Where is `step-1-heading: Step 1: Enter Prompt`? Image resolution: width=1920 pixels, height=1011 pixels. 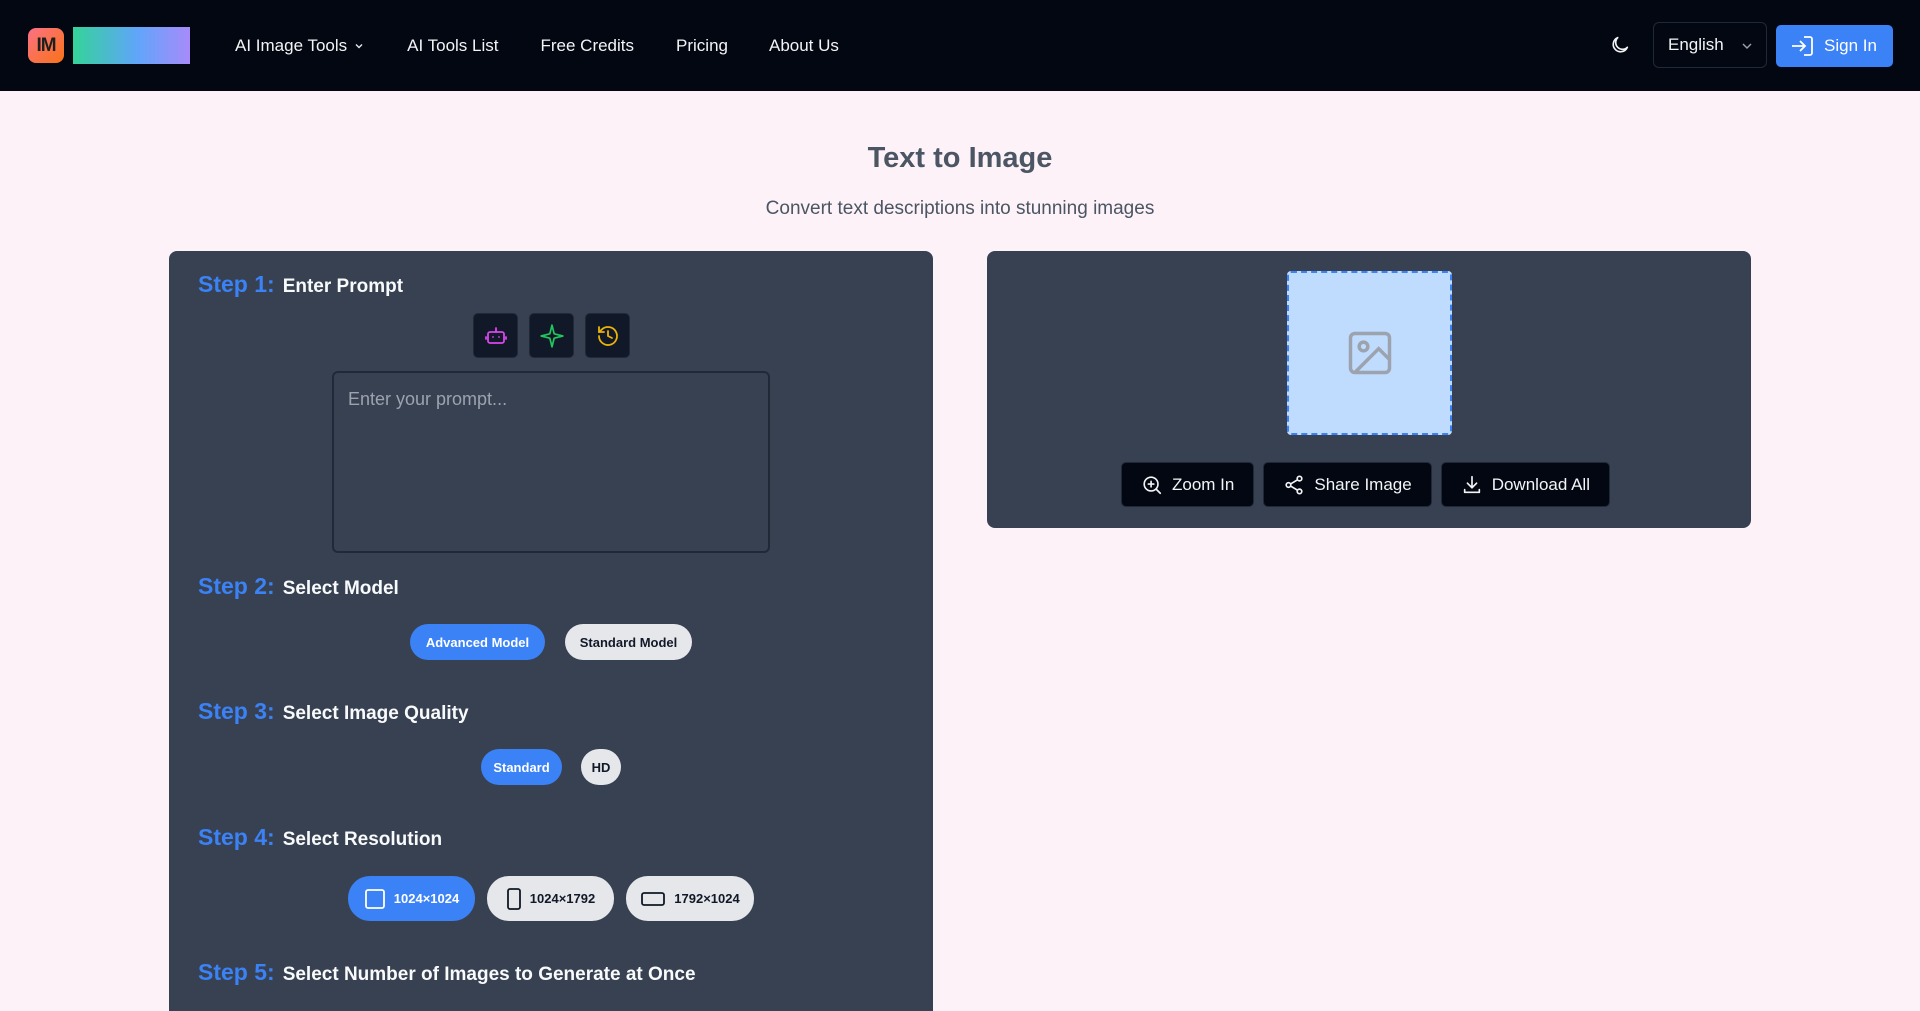 step-1-heading: Step 1: Enter Prompt is located at coordinates (300, 284).